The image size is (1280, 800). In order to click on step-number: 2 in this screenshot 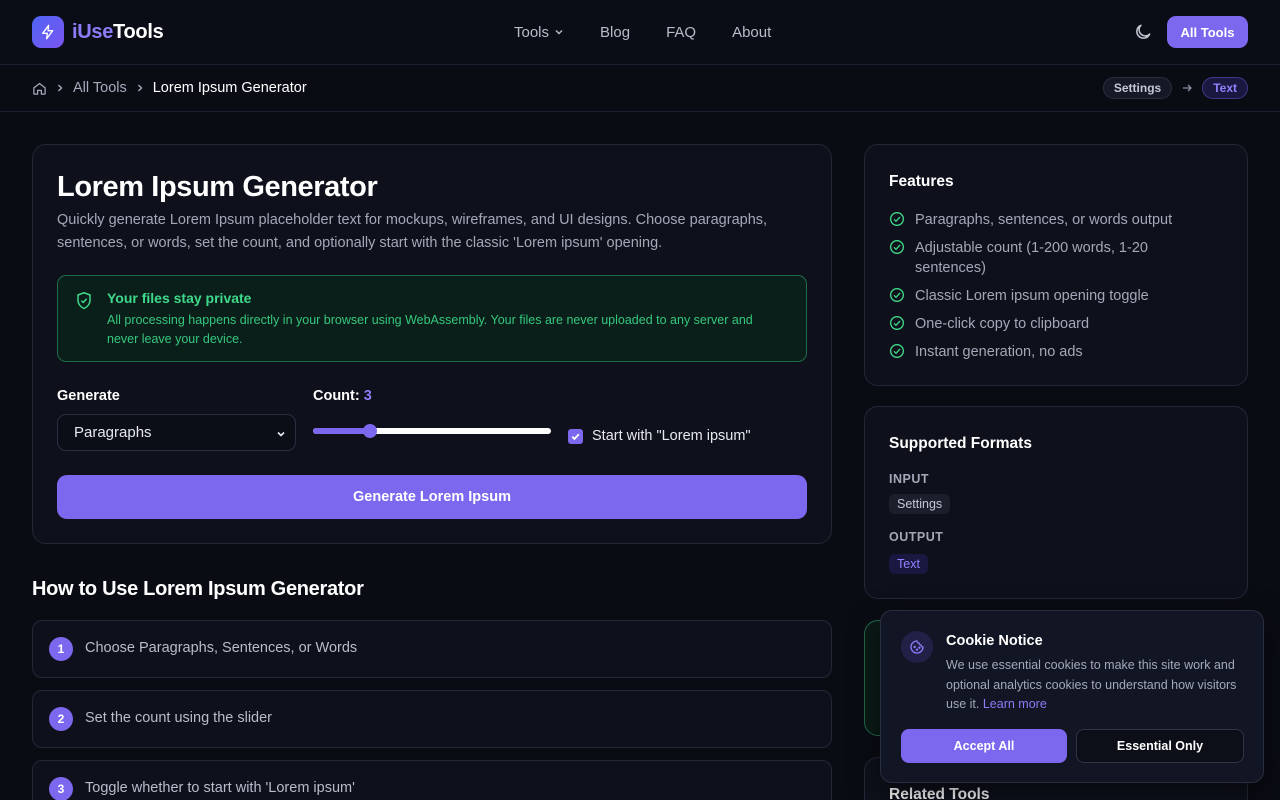, I will do `click(61, 719)`.